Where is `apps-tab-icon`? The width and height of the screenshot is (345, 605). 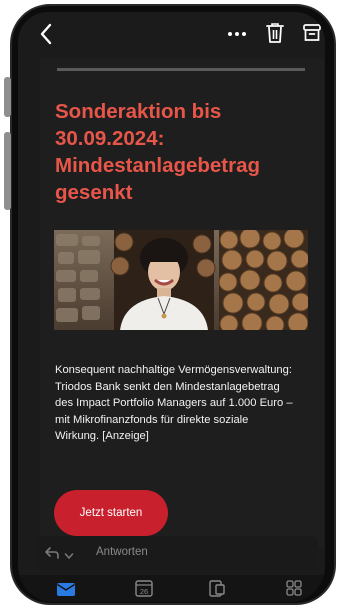 apps-tab-icon is located at coordinates (294, 588).